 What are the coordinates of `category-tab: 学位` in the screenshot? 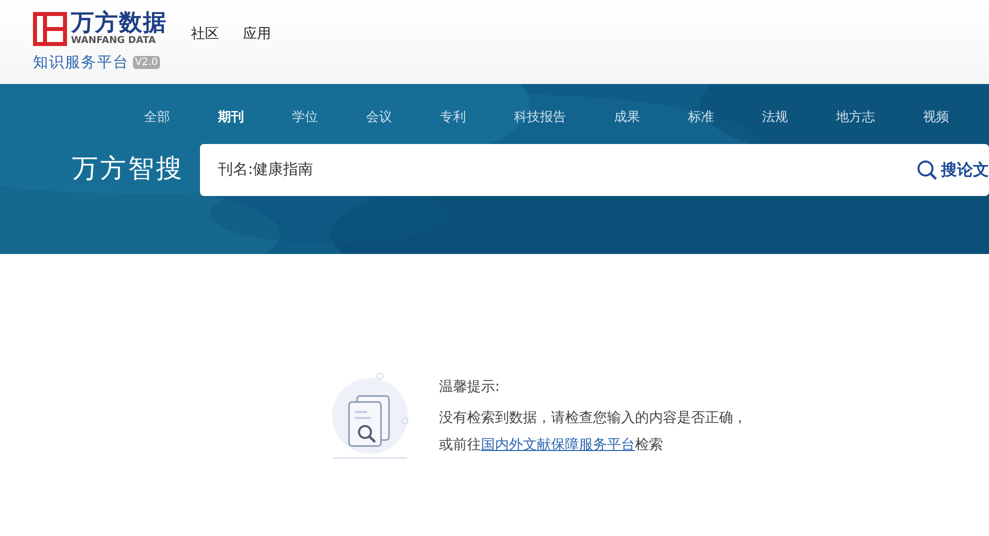 It's located at (305, 118).